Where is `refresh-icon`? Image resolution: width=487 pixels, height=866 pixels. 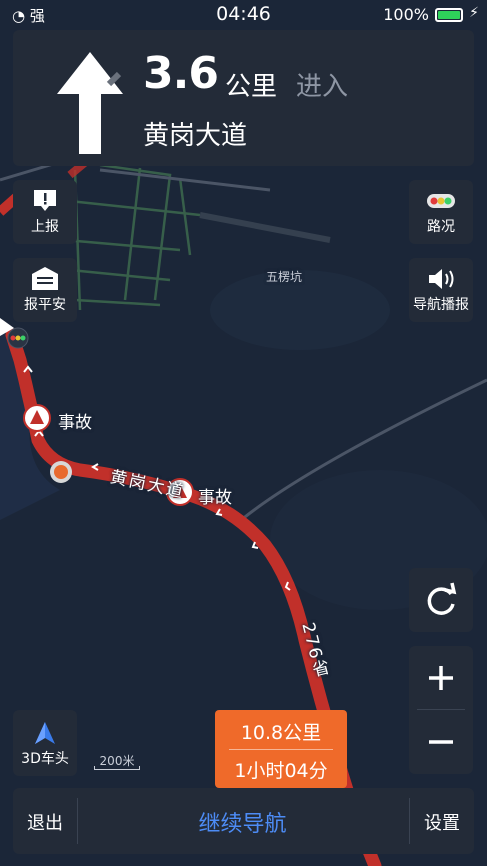
refresh-icon is located at coordinates (442, 598).